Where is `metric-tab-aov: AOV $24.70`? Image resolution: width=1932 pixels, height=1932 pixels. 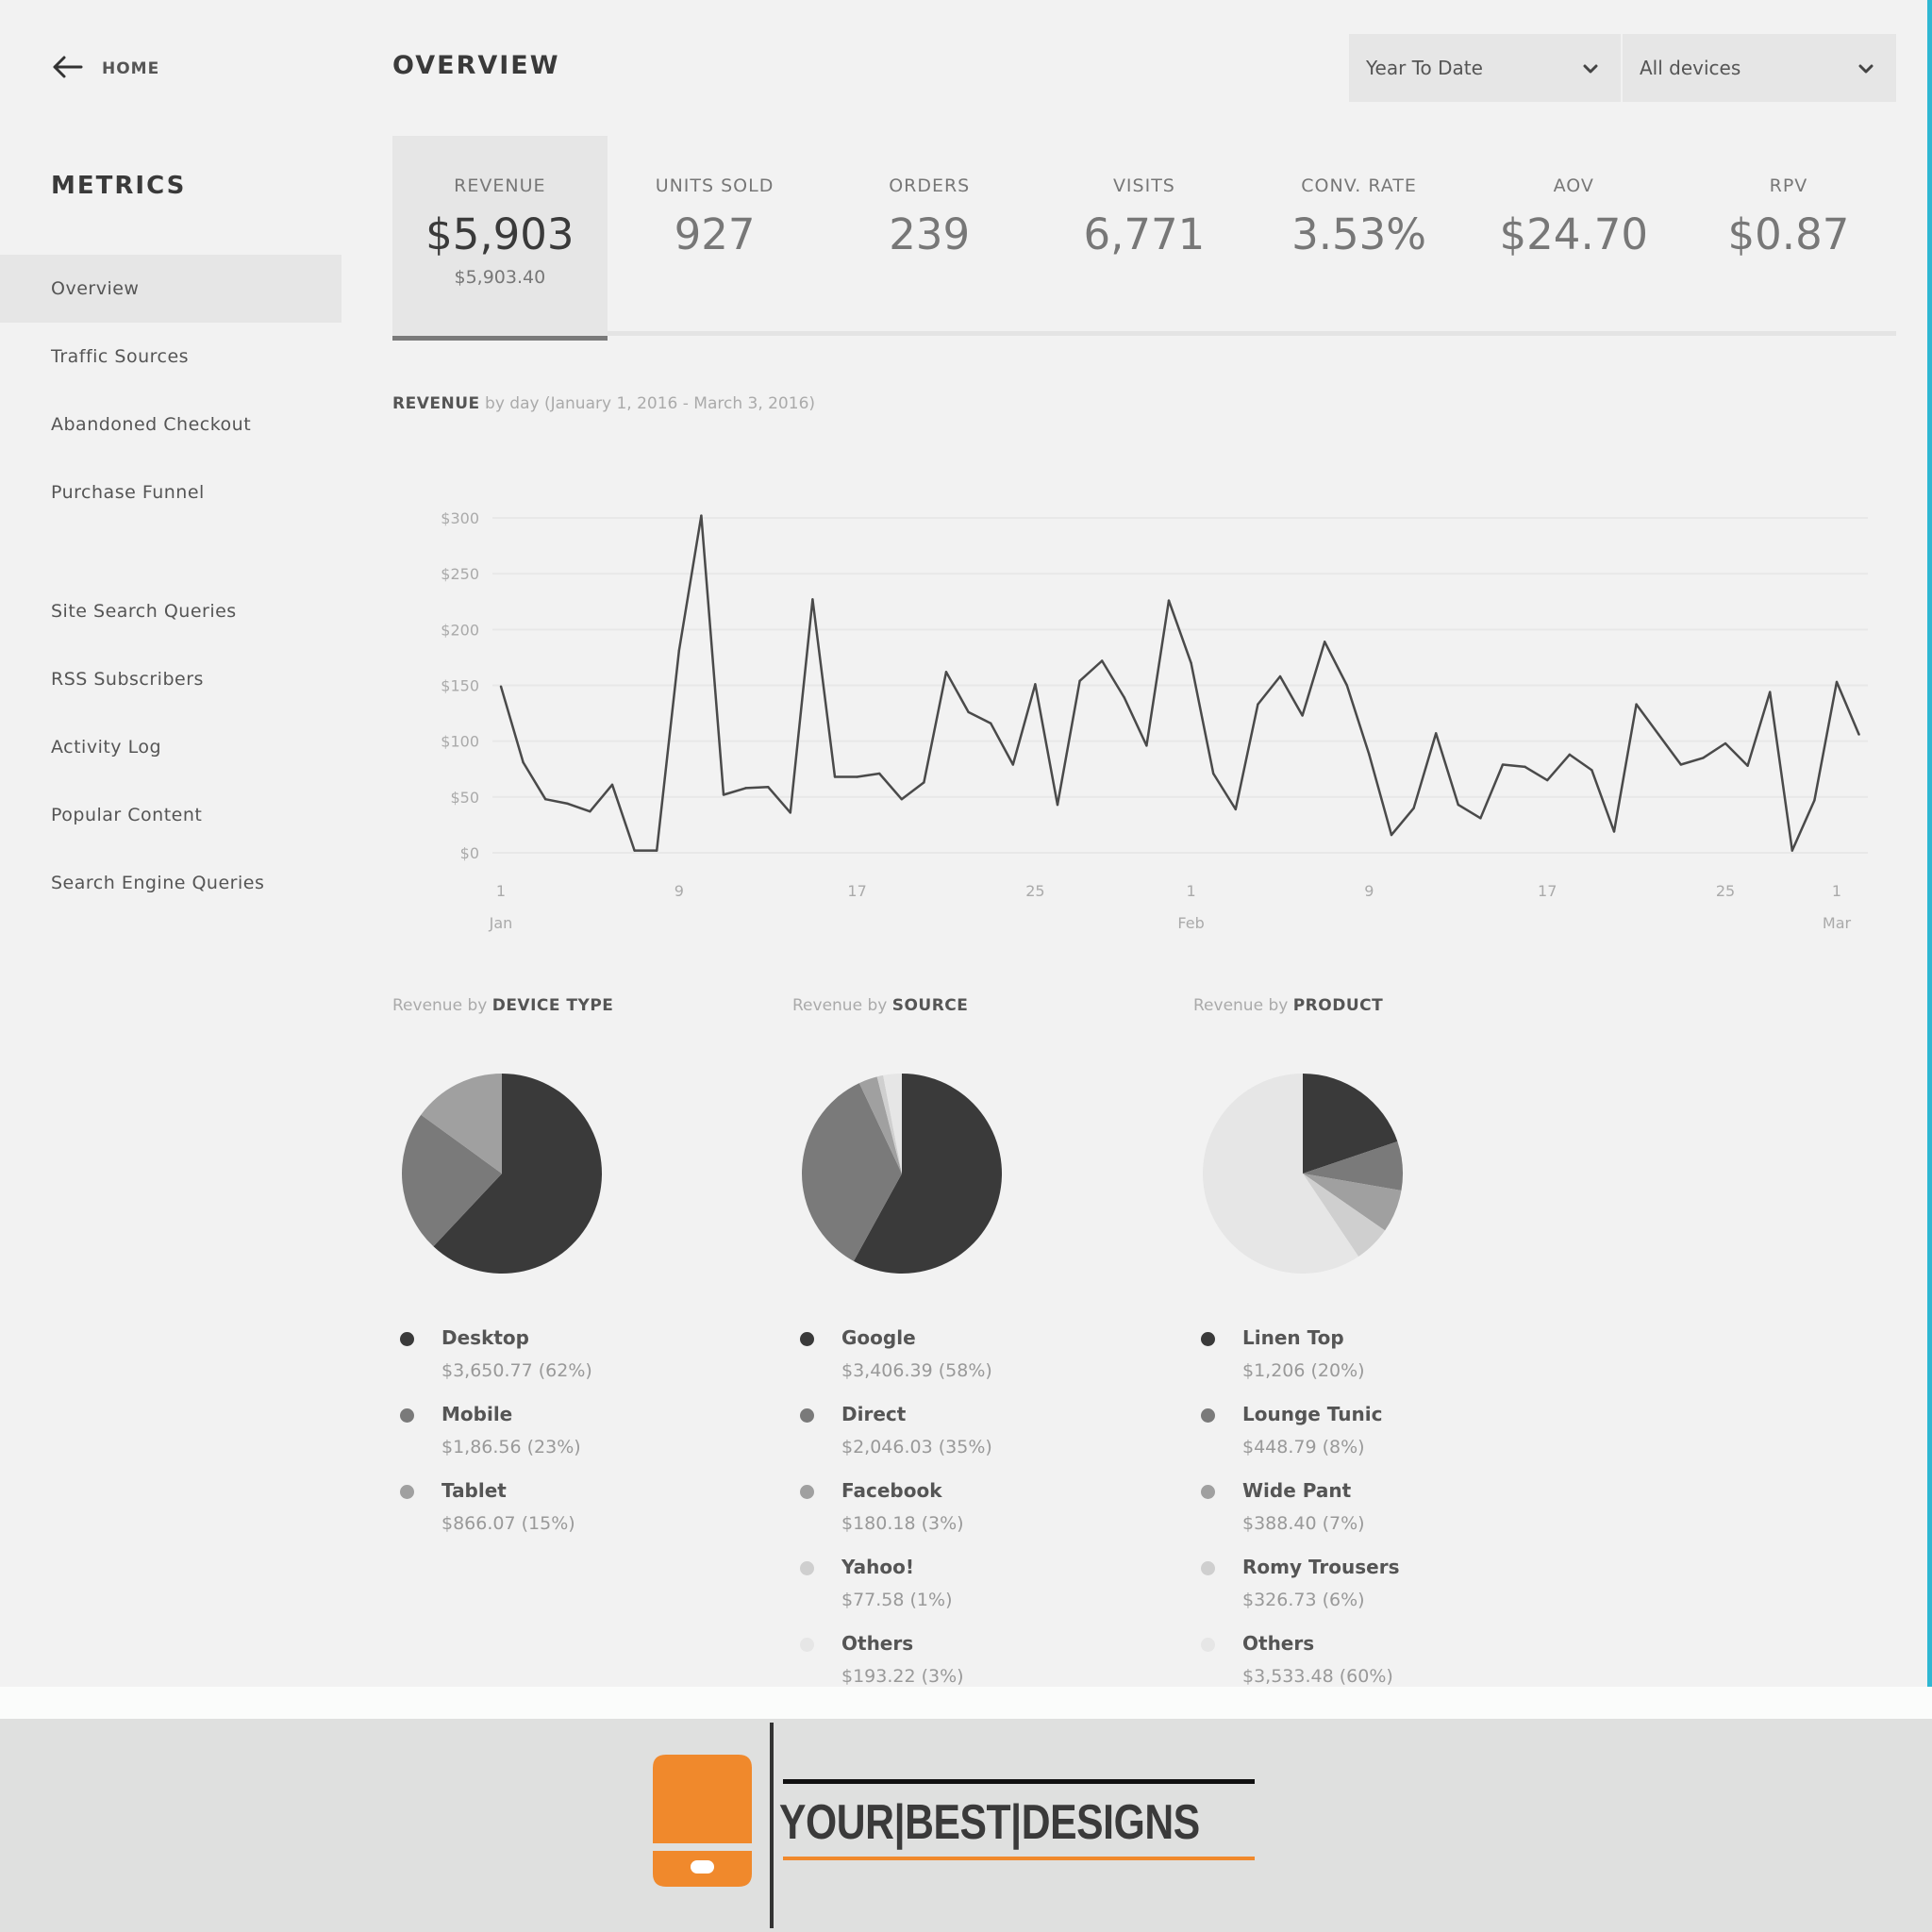
metric-tab-aov: AOV $24.70 is located at coordinates (1574, 236).